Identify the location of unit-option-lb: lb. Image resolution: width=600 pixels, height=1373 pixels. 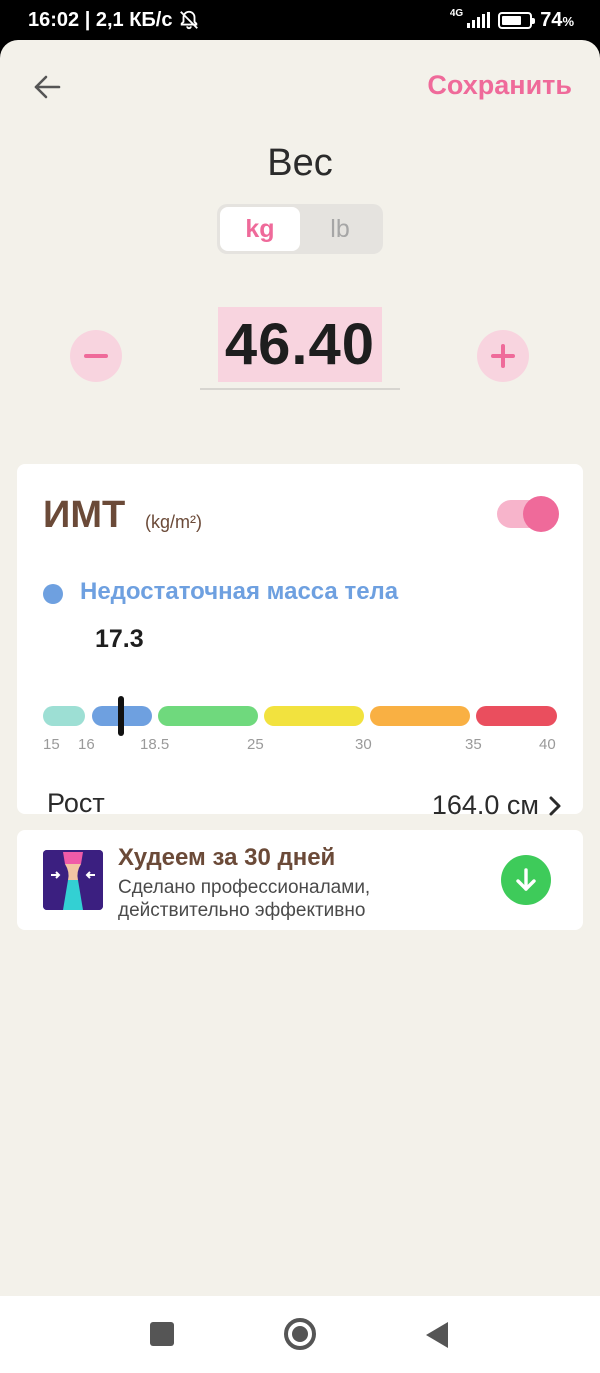
(340, 229).